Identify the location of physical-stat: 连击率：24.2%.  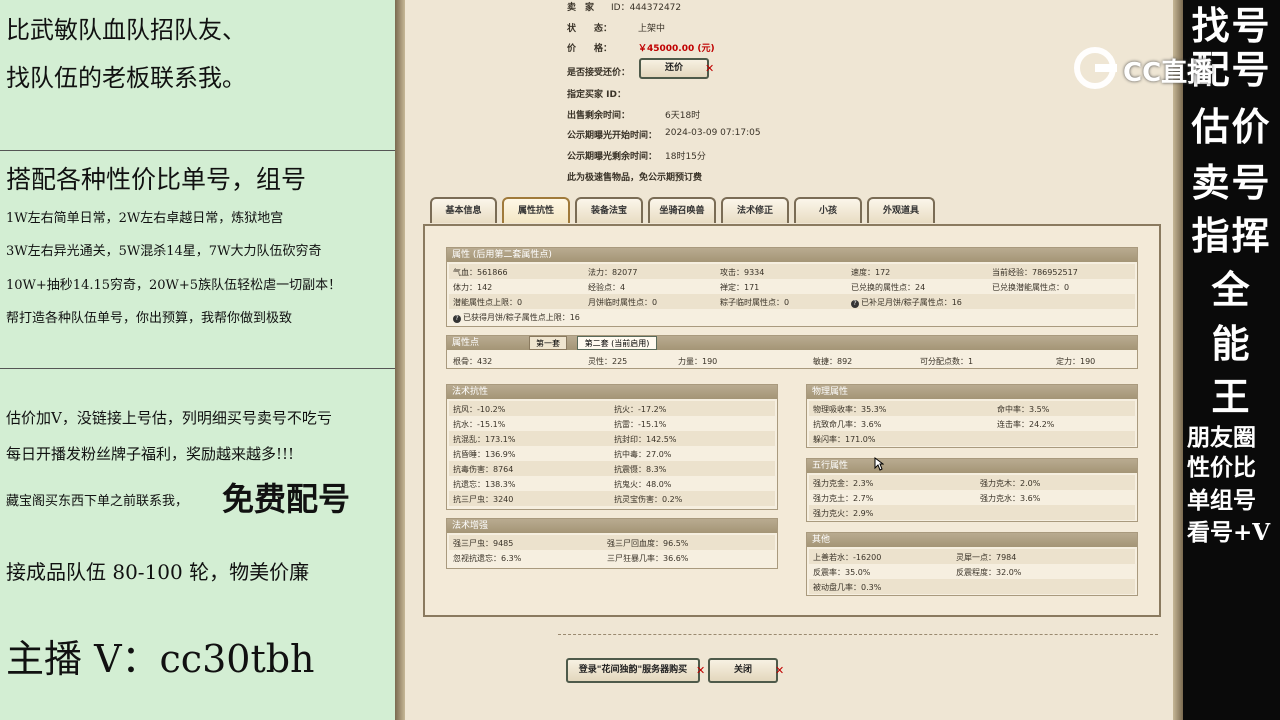
(1026, 424).